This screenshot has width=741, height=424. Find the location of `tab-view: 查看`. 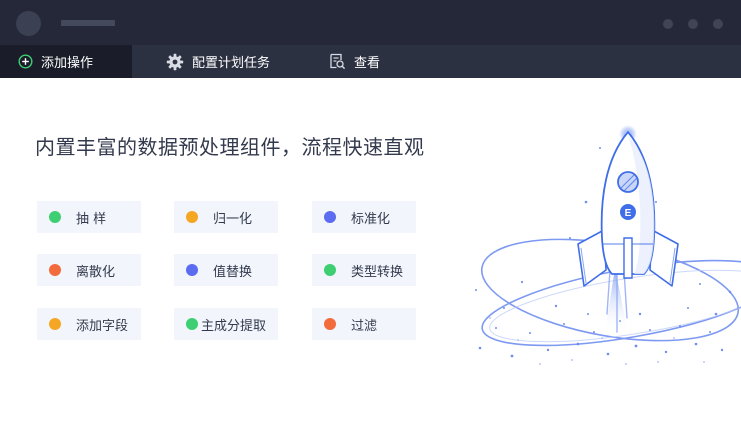

tab-view: 查看 is located at coordinates (354, 61).